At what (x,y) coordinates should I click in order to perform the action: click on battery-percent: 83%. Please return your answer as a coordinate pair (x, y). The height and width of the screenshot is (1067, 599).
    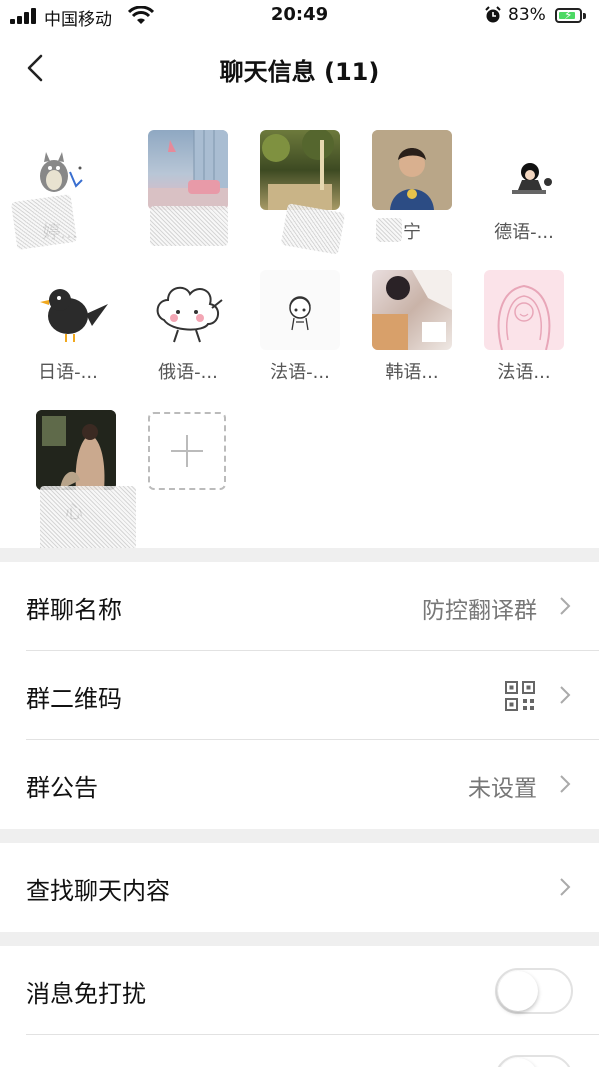
    Looking at the image, I should click on (527, 15).